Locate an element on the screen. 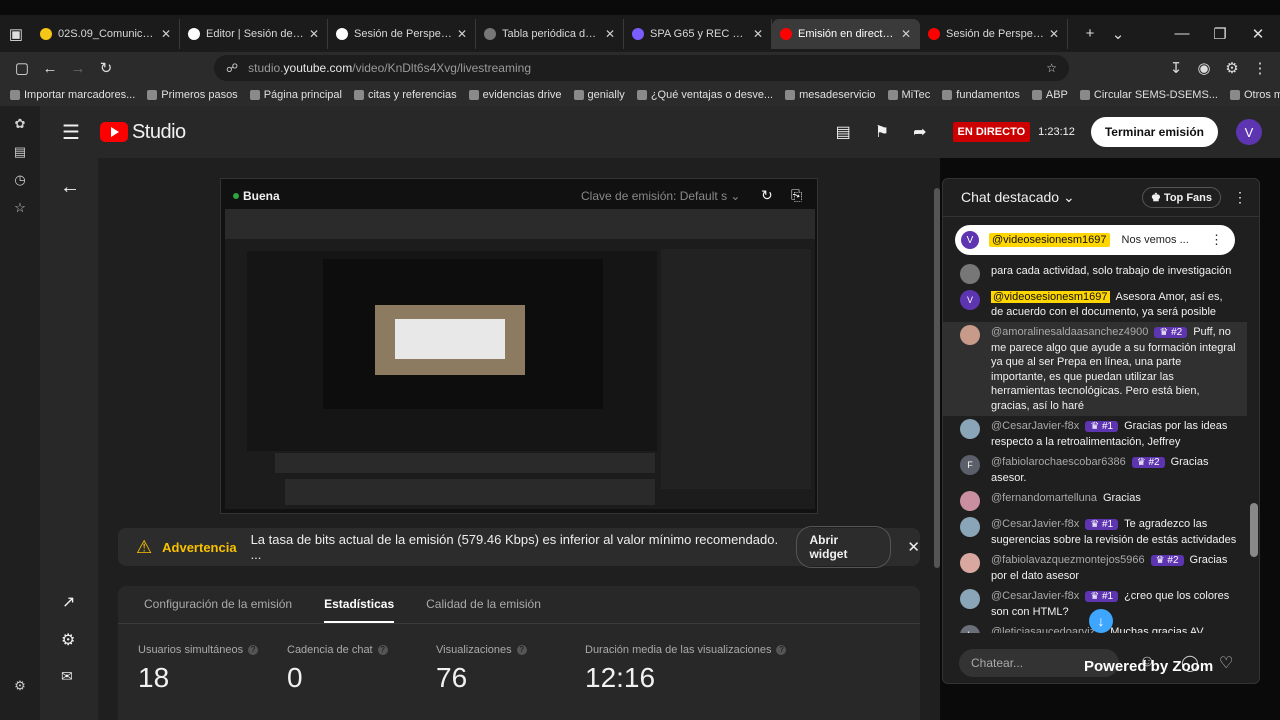 The width and height of the screenshot is (1280, 720). restore-icon: ❐ is located at coordinates (1220, 34).